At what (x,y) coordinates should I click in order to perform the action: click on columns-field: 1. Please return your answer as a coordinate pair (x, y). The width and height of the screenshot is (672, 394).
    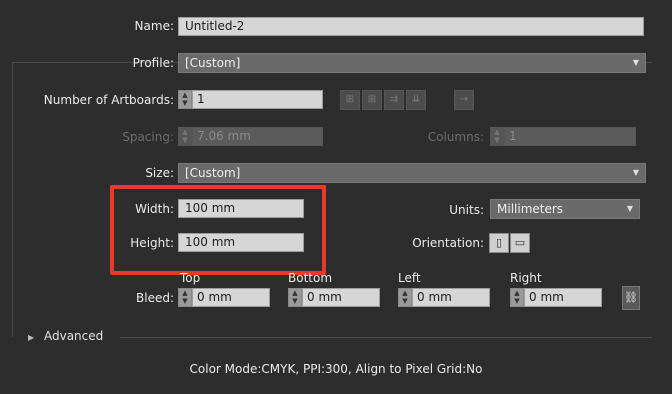
    Looking at the image, I should click on (570, 136).